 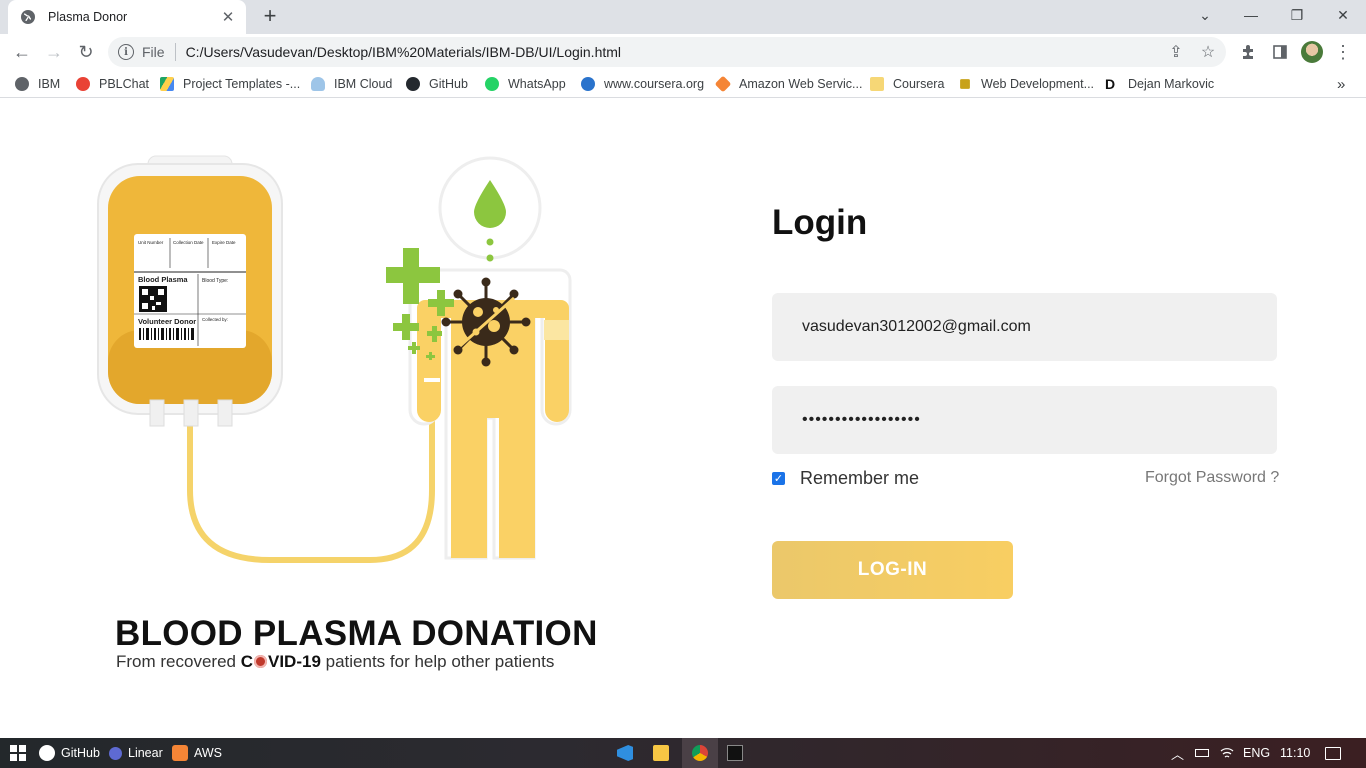 What do you see at coordinates (1110, 84) in the screenshot?
I see `d-letter-icon: D` at bounding box center [1110, 84].